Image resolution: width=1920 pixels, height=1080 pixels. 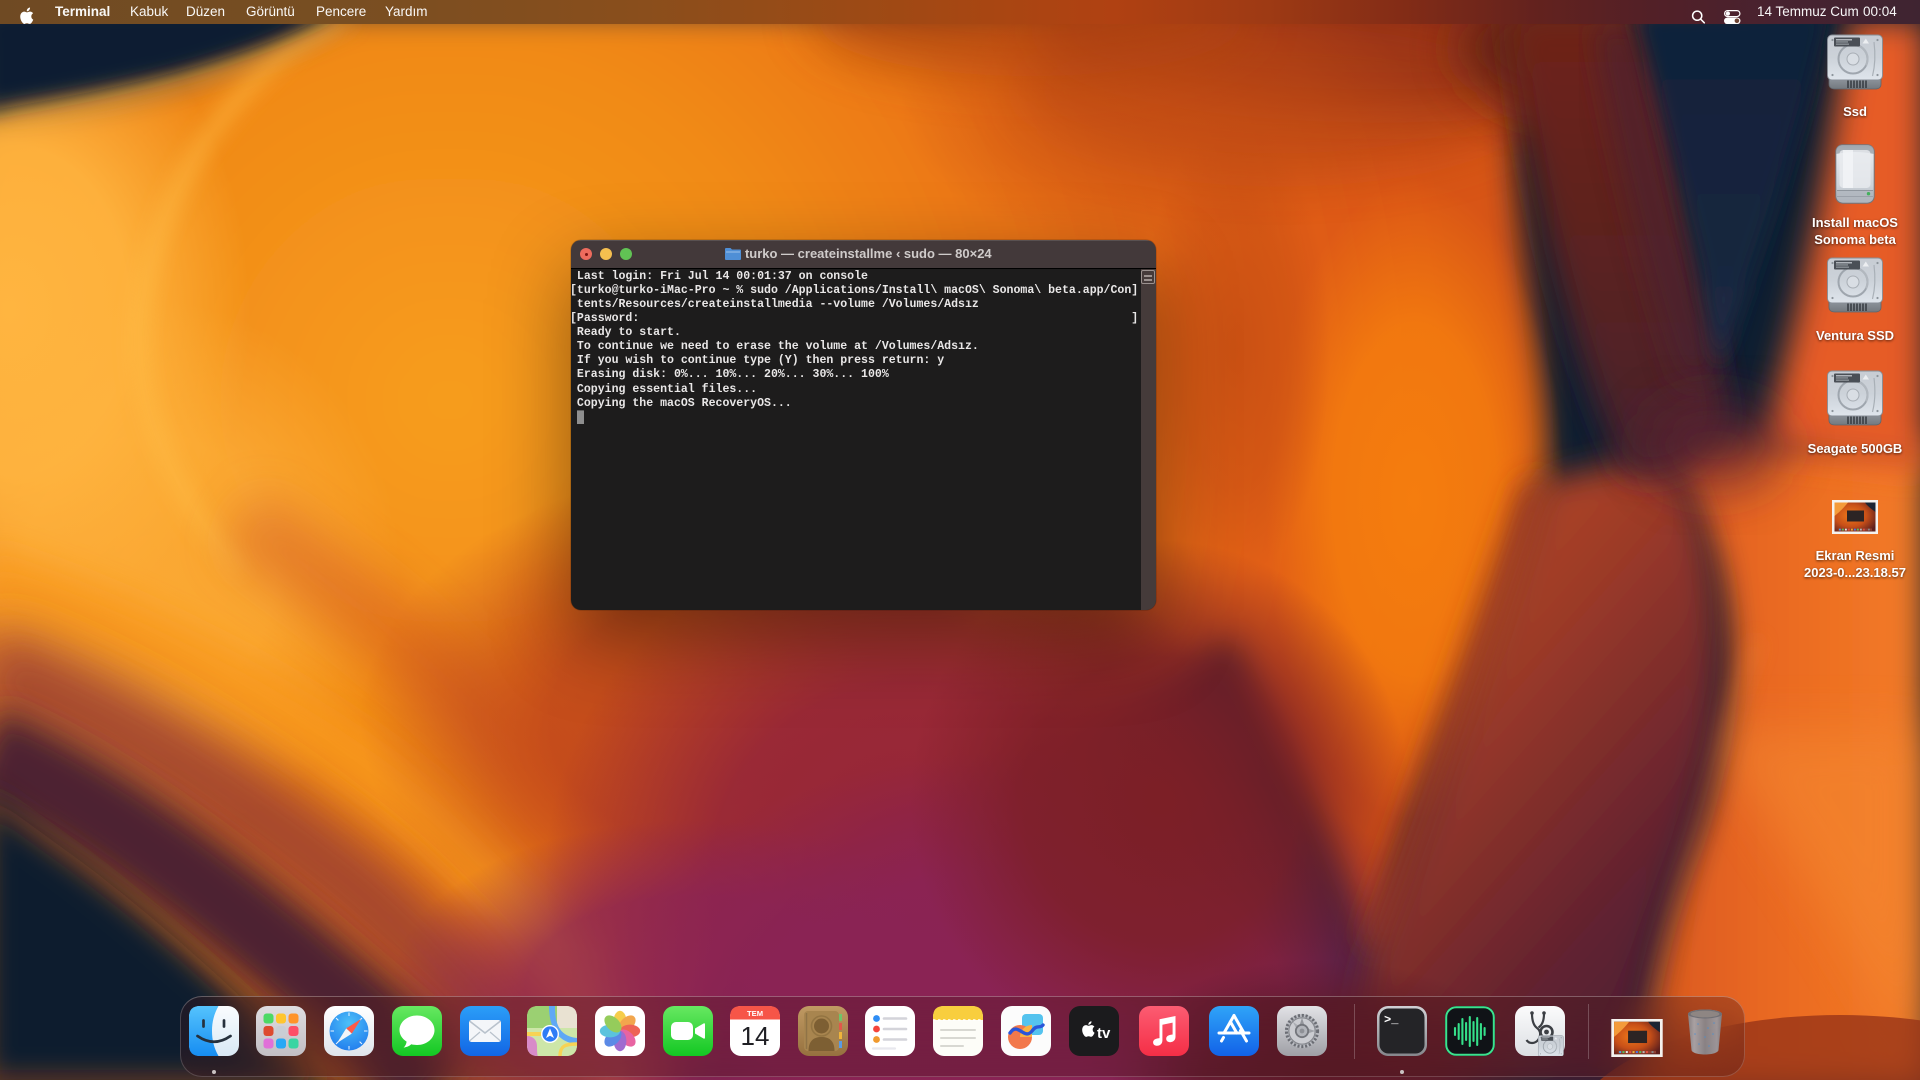 What do you see at coordinates (755, 1013) in the screenshot?
I see `svg-text: TEM` at bounding box center [755, 1013].